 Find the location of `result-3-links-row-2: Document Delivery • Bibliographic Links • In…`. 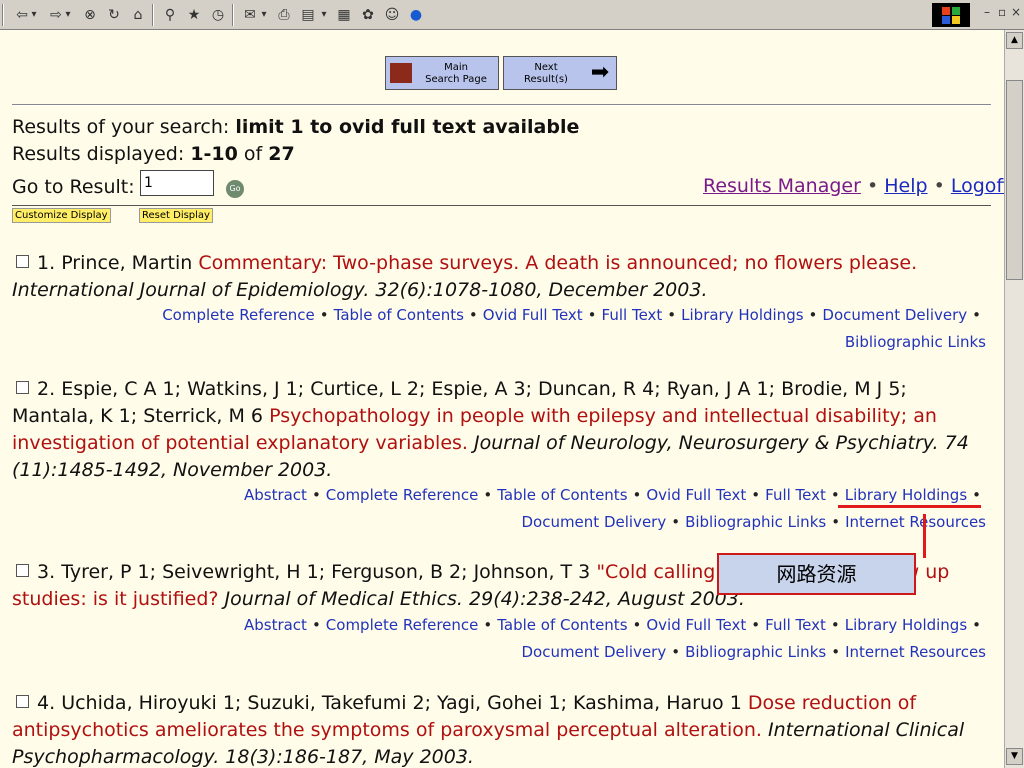

result-3-links-row-2: Document Delivery • Bibliographic Links • In… is located at coordinates (753, 652).